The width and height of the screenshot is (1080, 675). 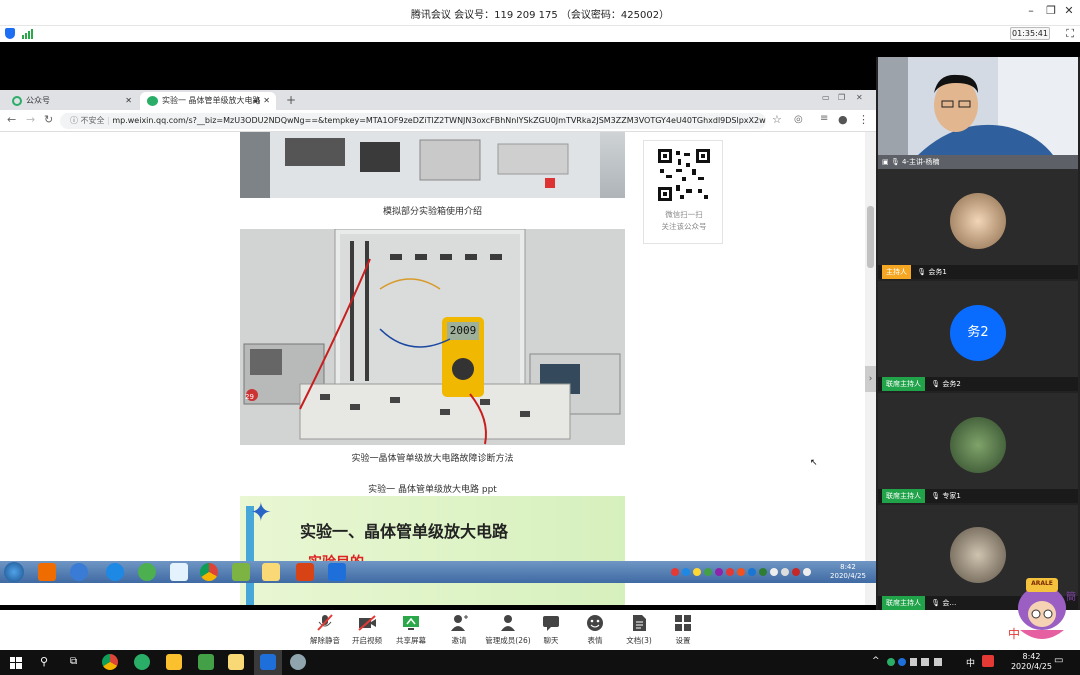 I want to click on ie-icon, so click(x=115, y=572).